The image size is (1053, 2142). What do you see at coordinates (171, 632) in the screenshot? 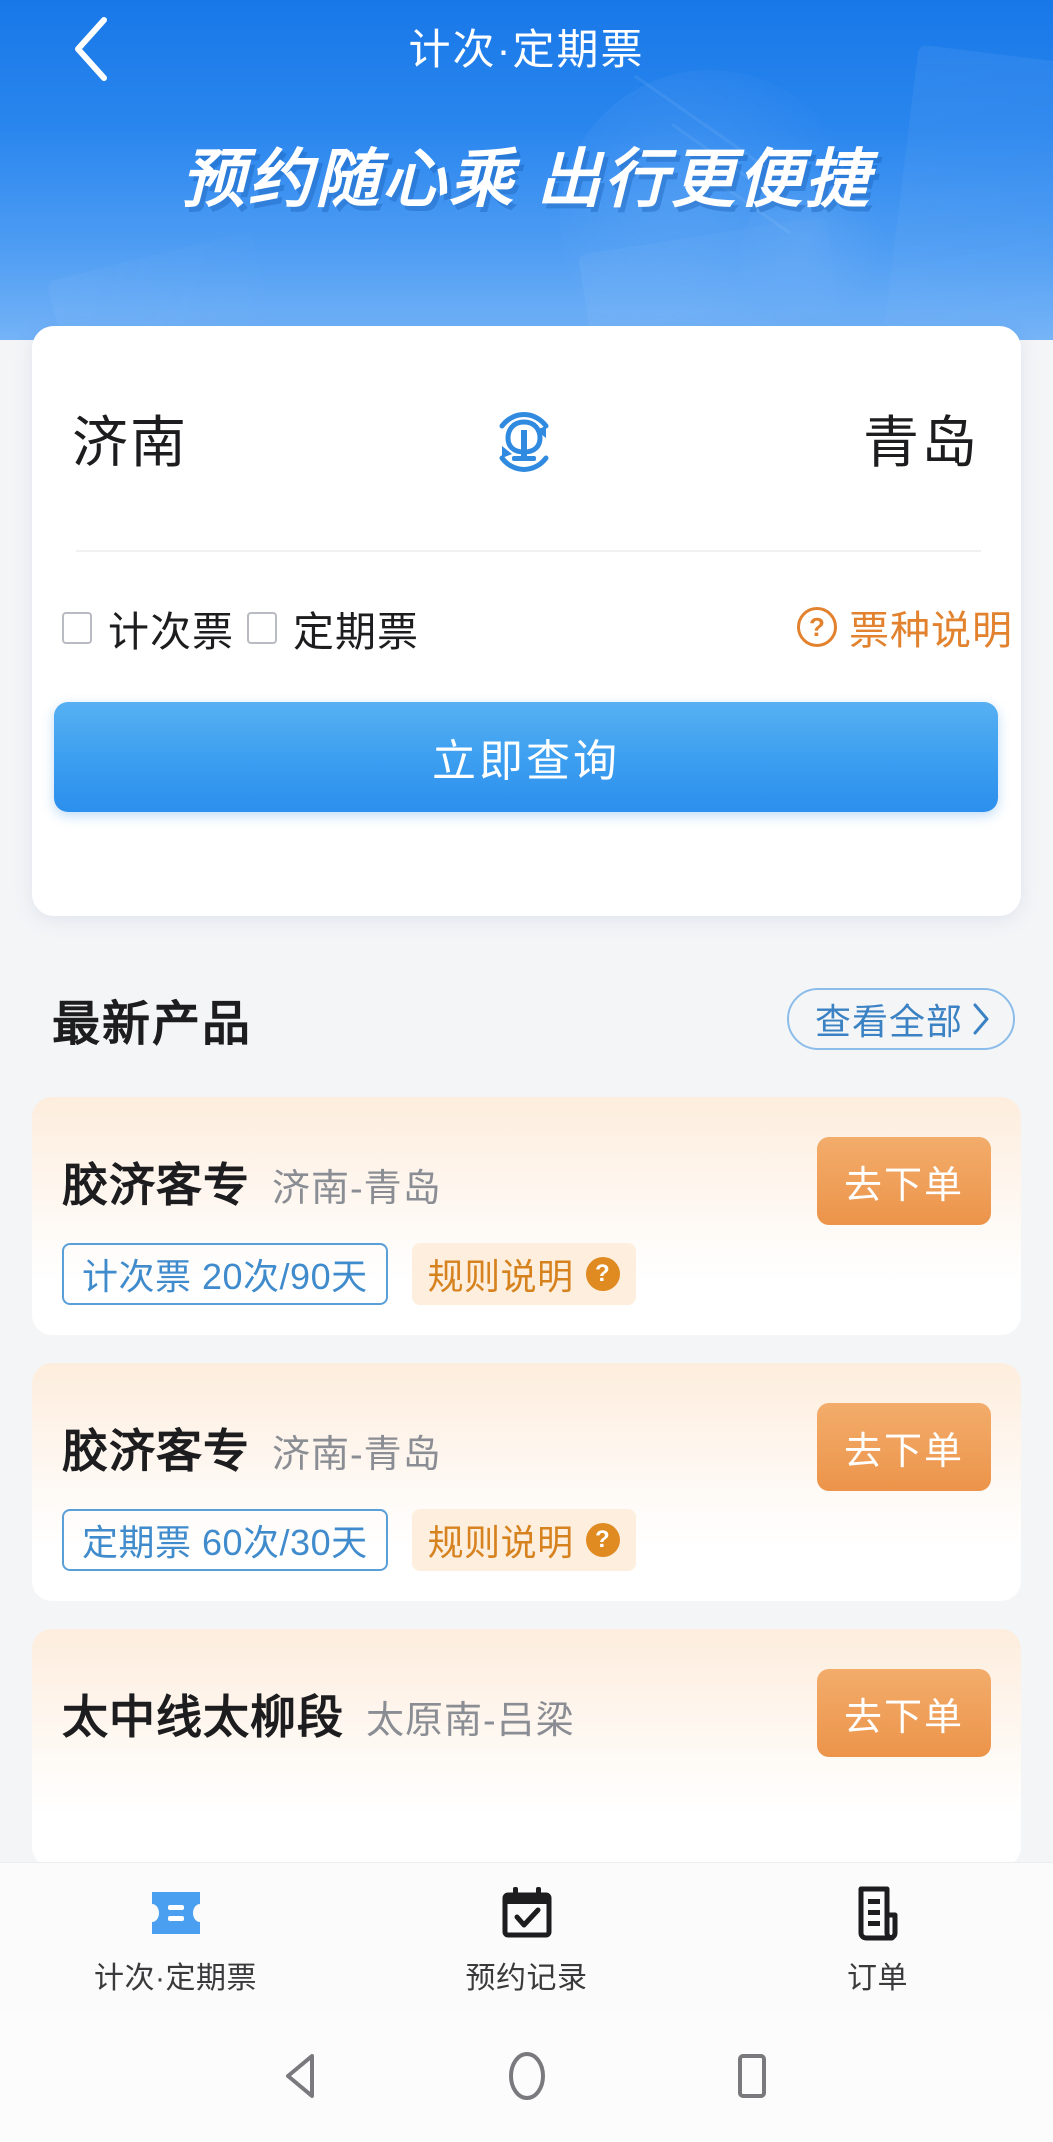
I see `checkbox-label: 计次票` at bounding box center [171, 632].